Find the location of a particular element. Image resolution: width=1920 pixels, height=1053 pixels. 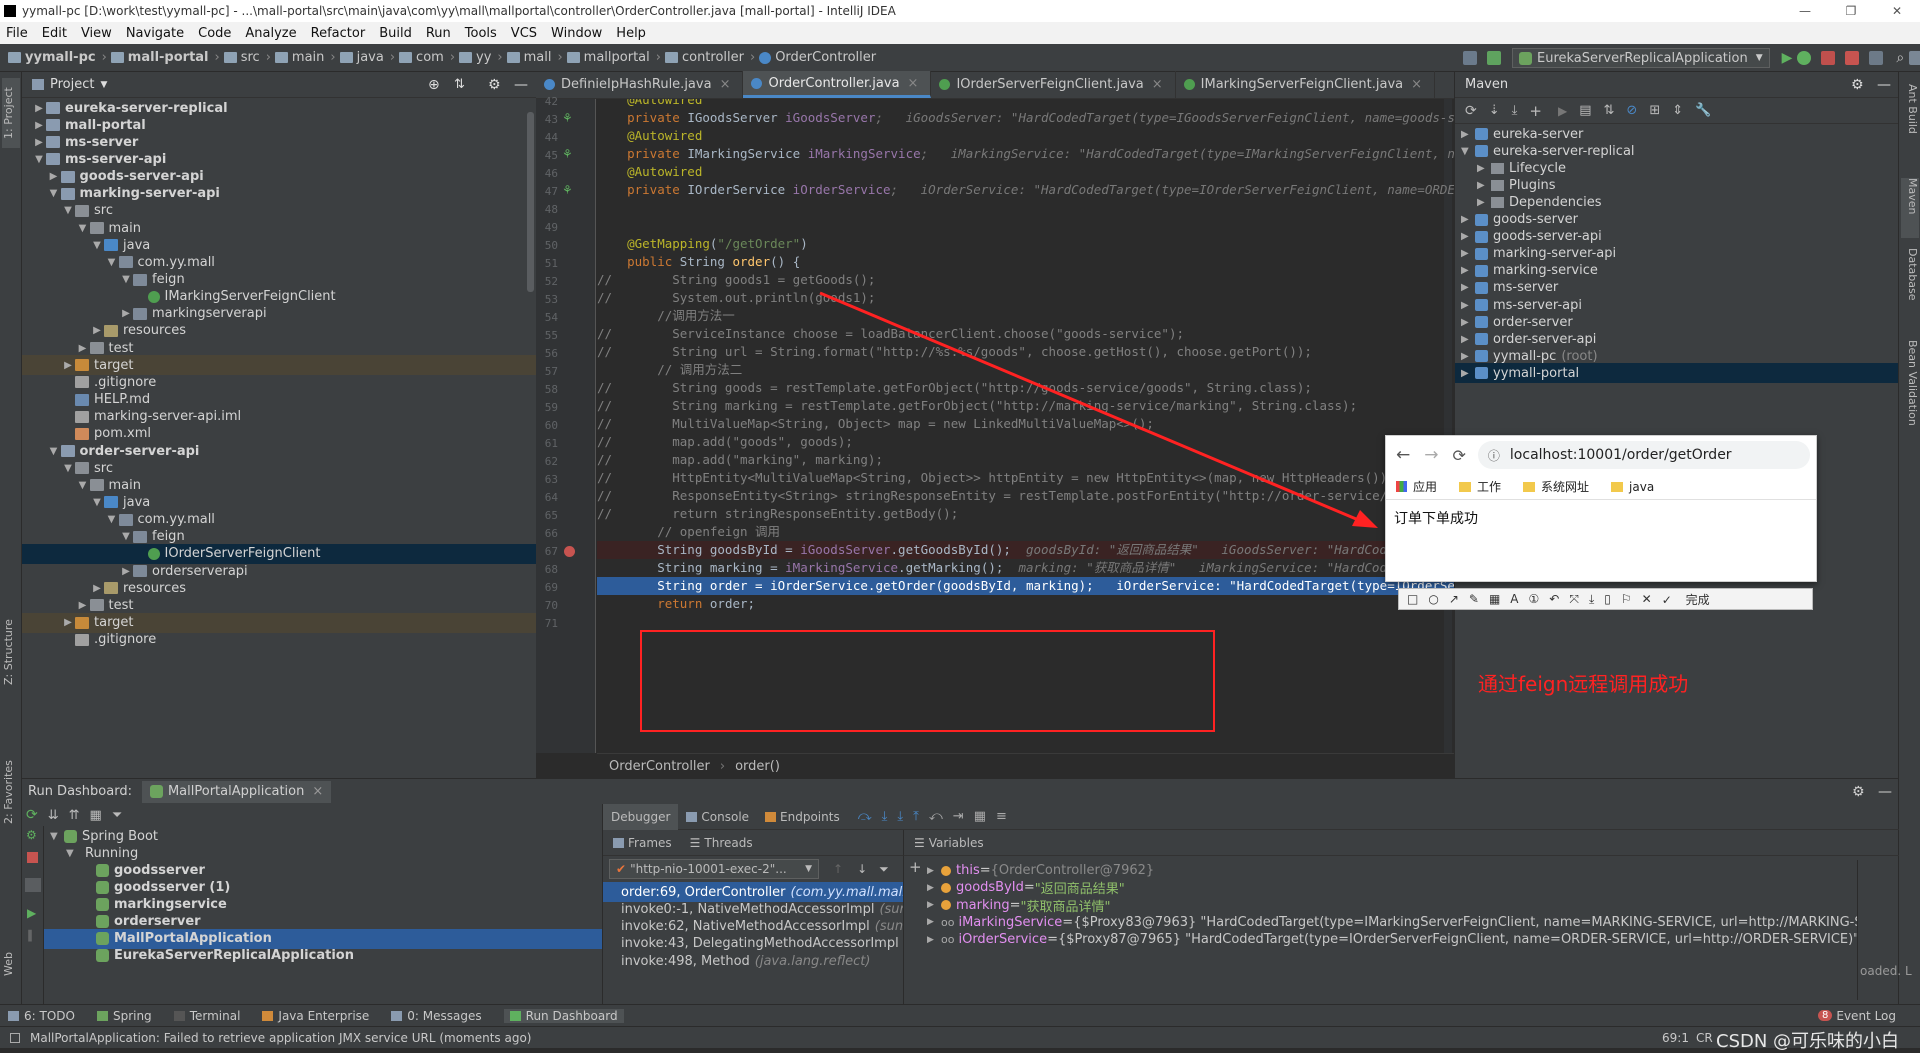

number-tool-icon: ① is located at coordinates (1534, 599).